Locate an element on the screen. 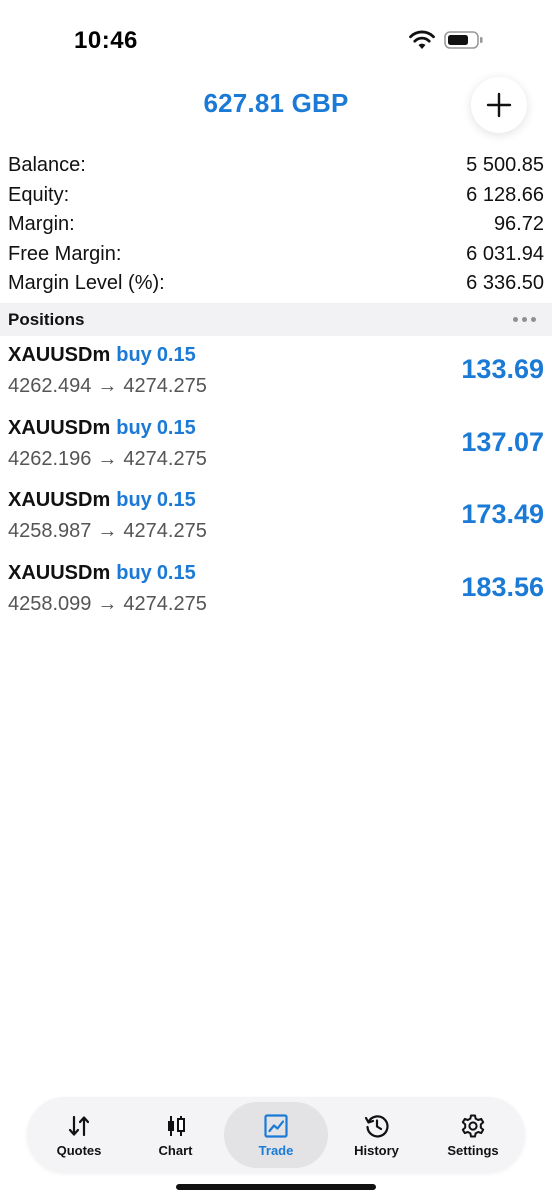 The image size is (552, 1200). tab-label: Quotes is located at coordinates (79, 1150).